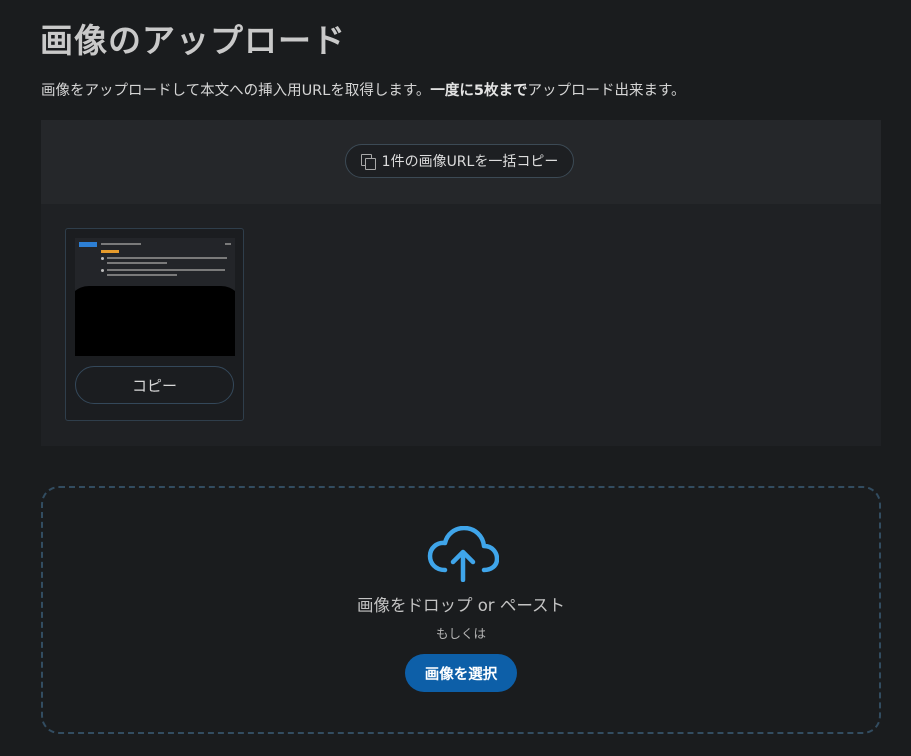 The image size is (911, 756). I want to click on copy-all-label: 1件の画像URLを一括コピー, so click(470, 162).